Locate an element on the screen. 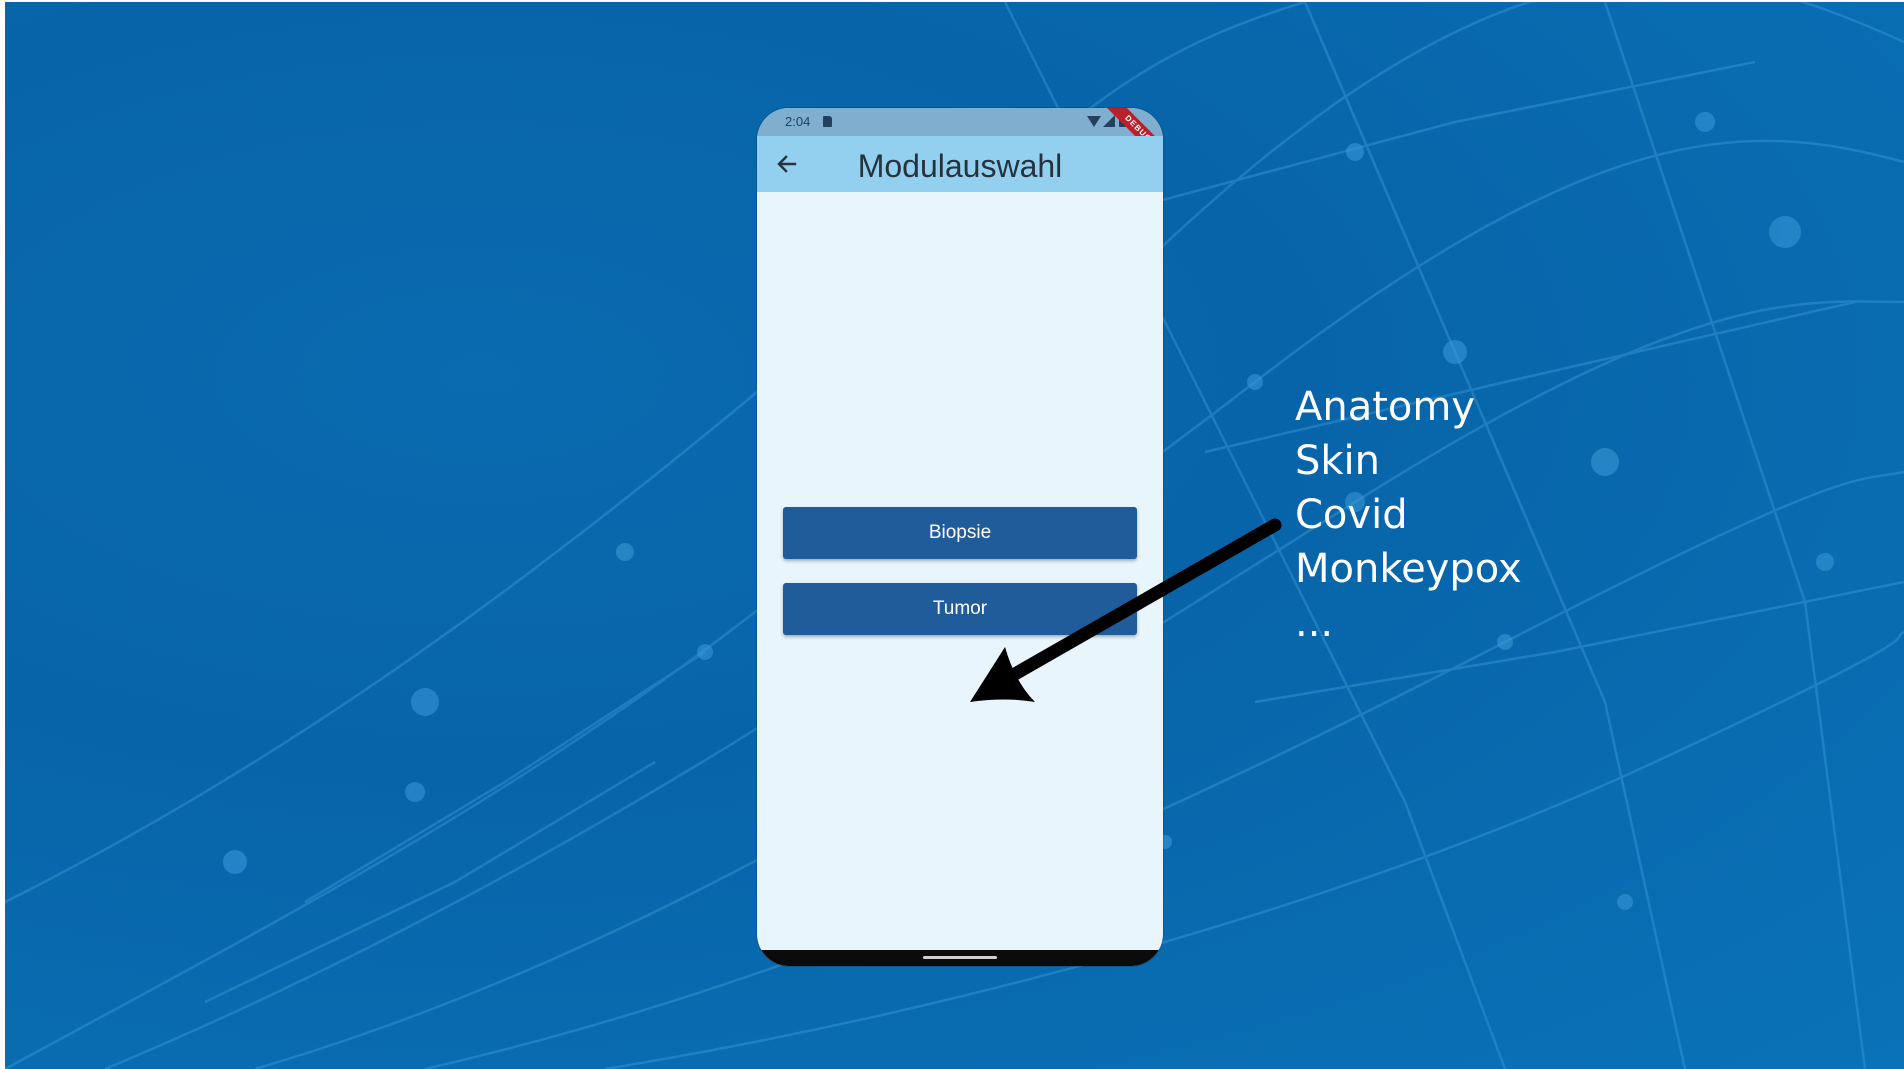 The image size is (1904, 1069). wifi-icon is located at coordinates (1094, 121).